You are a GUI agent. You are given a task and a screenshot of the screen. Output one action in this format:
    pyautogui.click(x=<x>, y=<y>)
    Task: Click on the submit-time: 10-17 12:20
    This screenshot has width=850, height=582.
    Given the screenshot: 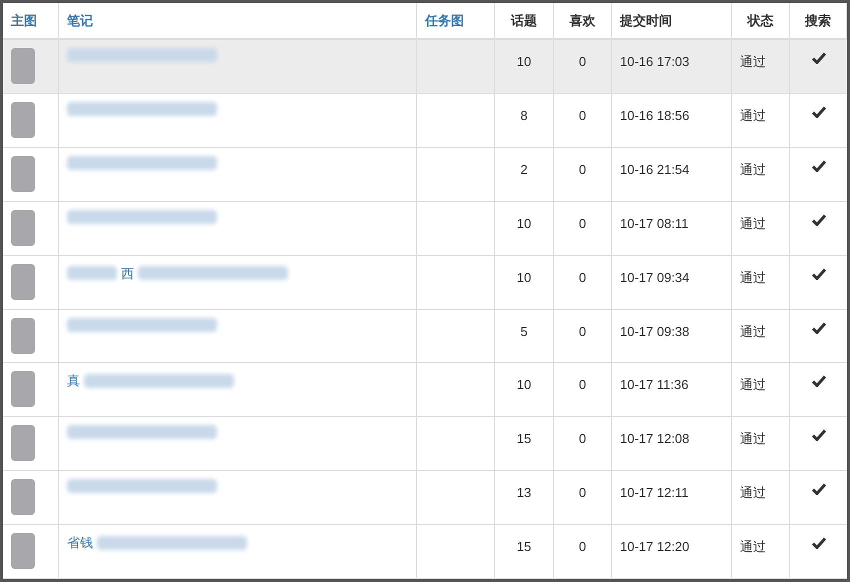 What is the action you would take?
    pyautogui.click(x=655, y=546)
    